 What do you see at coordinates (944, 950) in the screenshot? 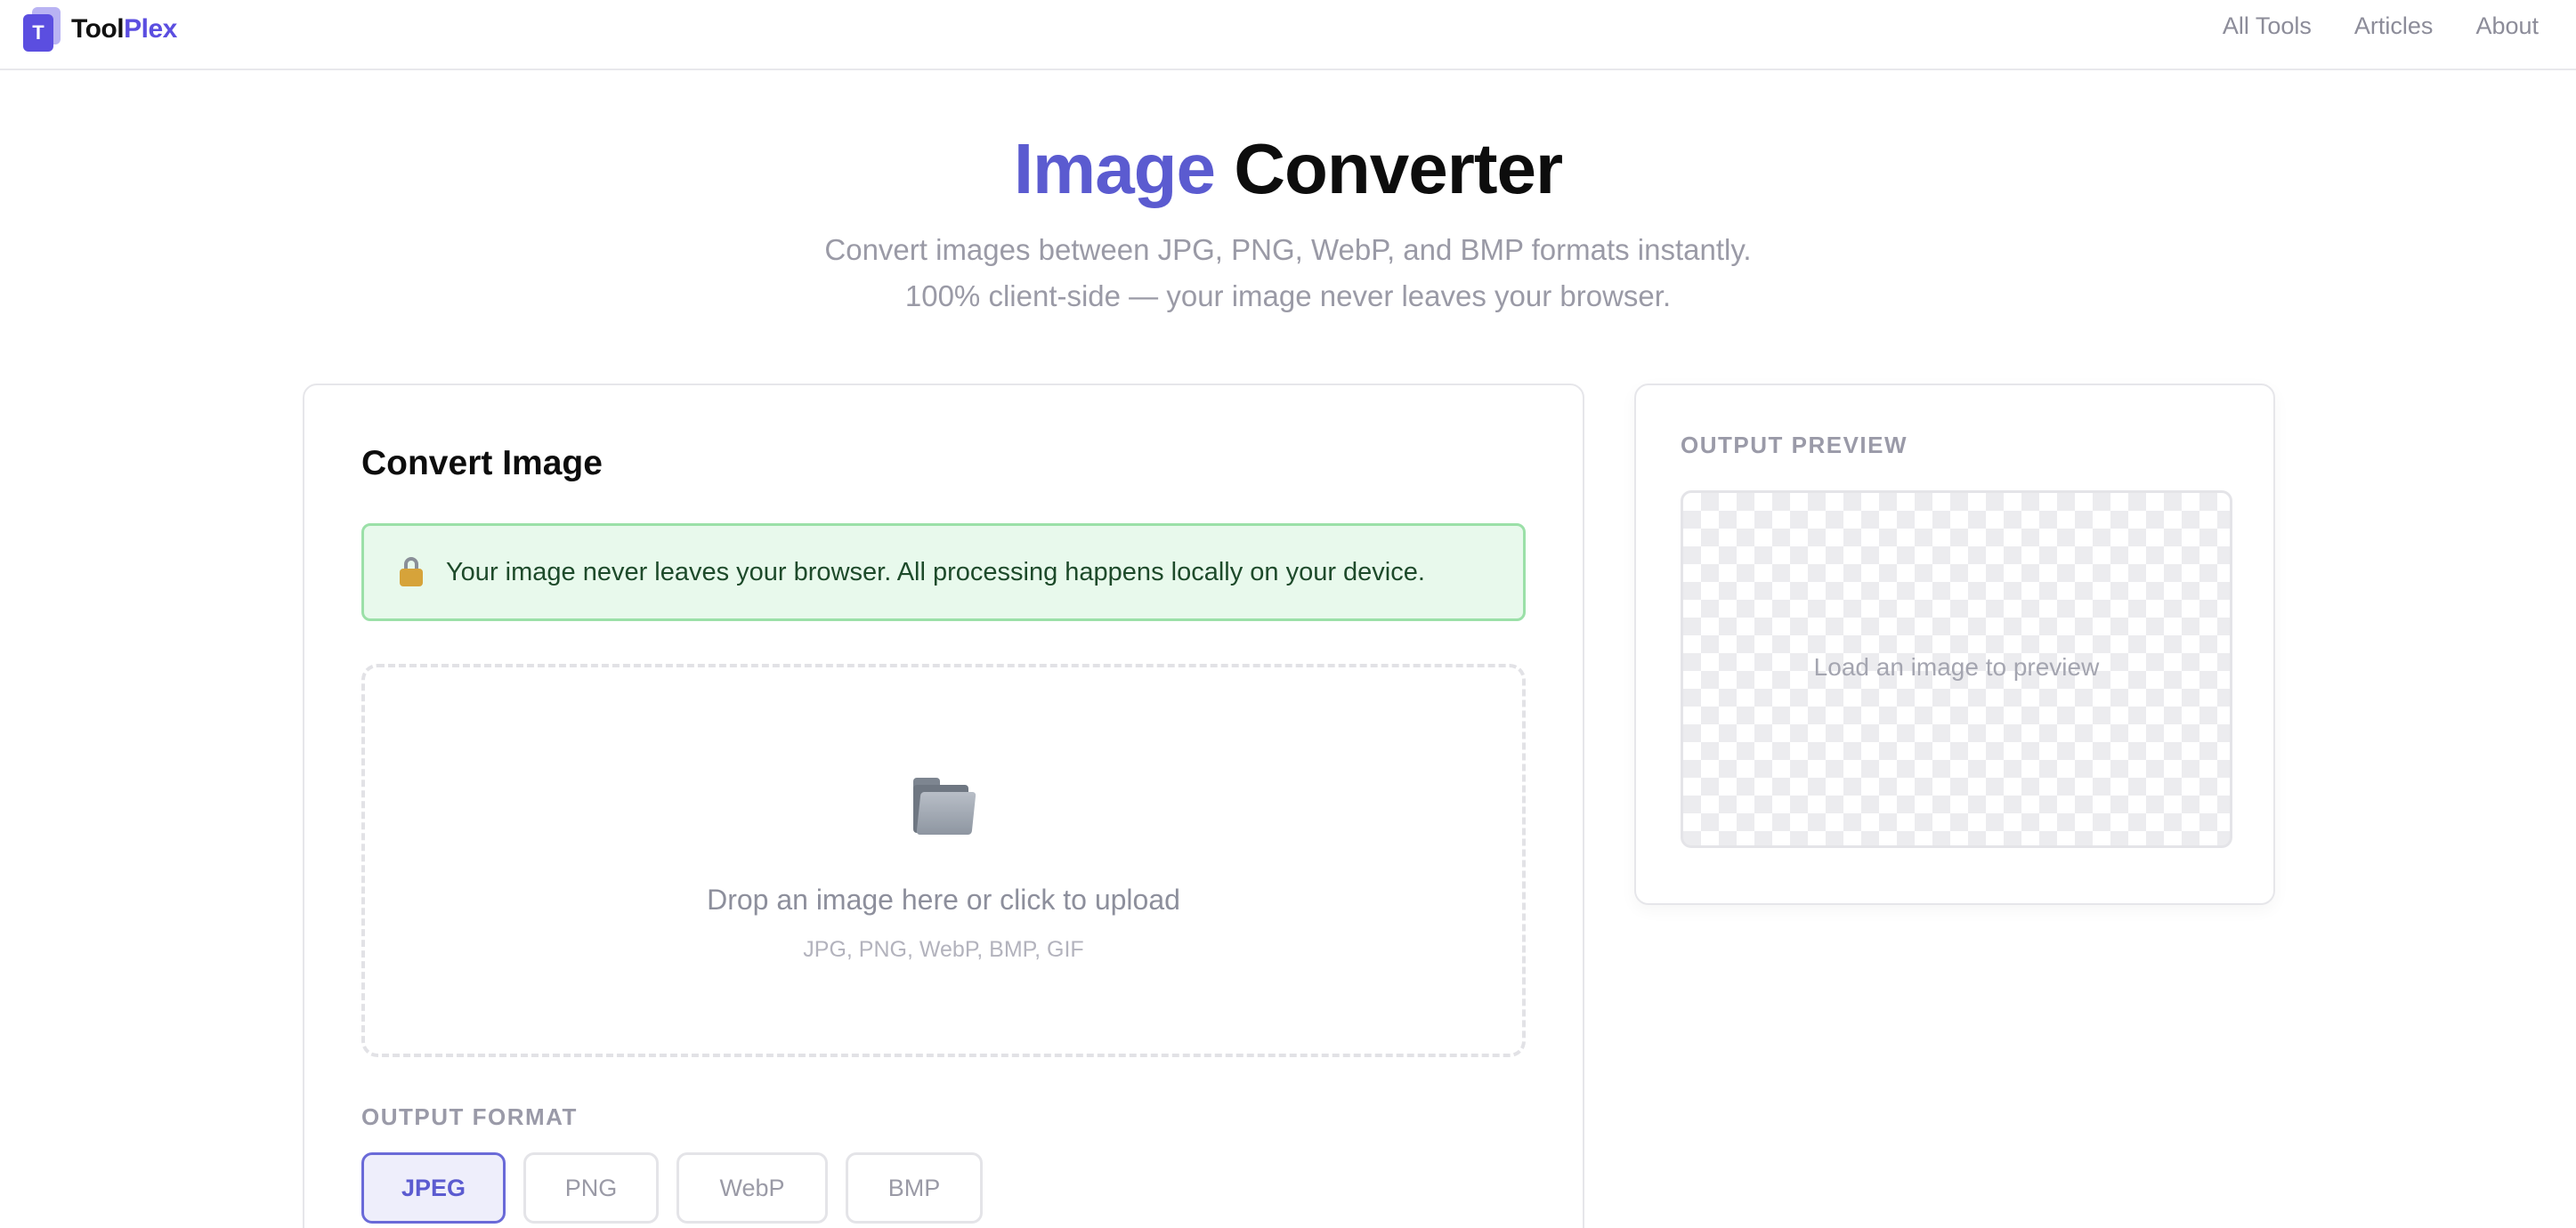
I see `dropzone-supported-formats: JPG, PNG, WebP, BMP, GIF` at bounding box center [944, 950].